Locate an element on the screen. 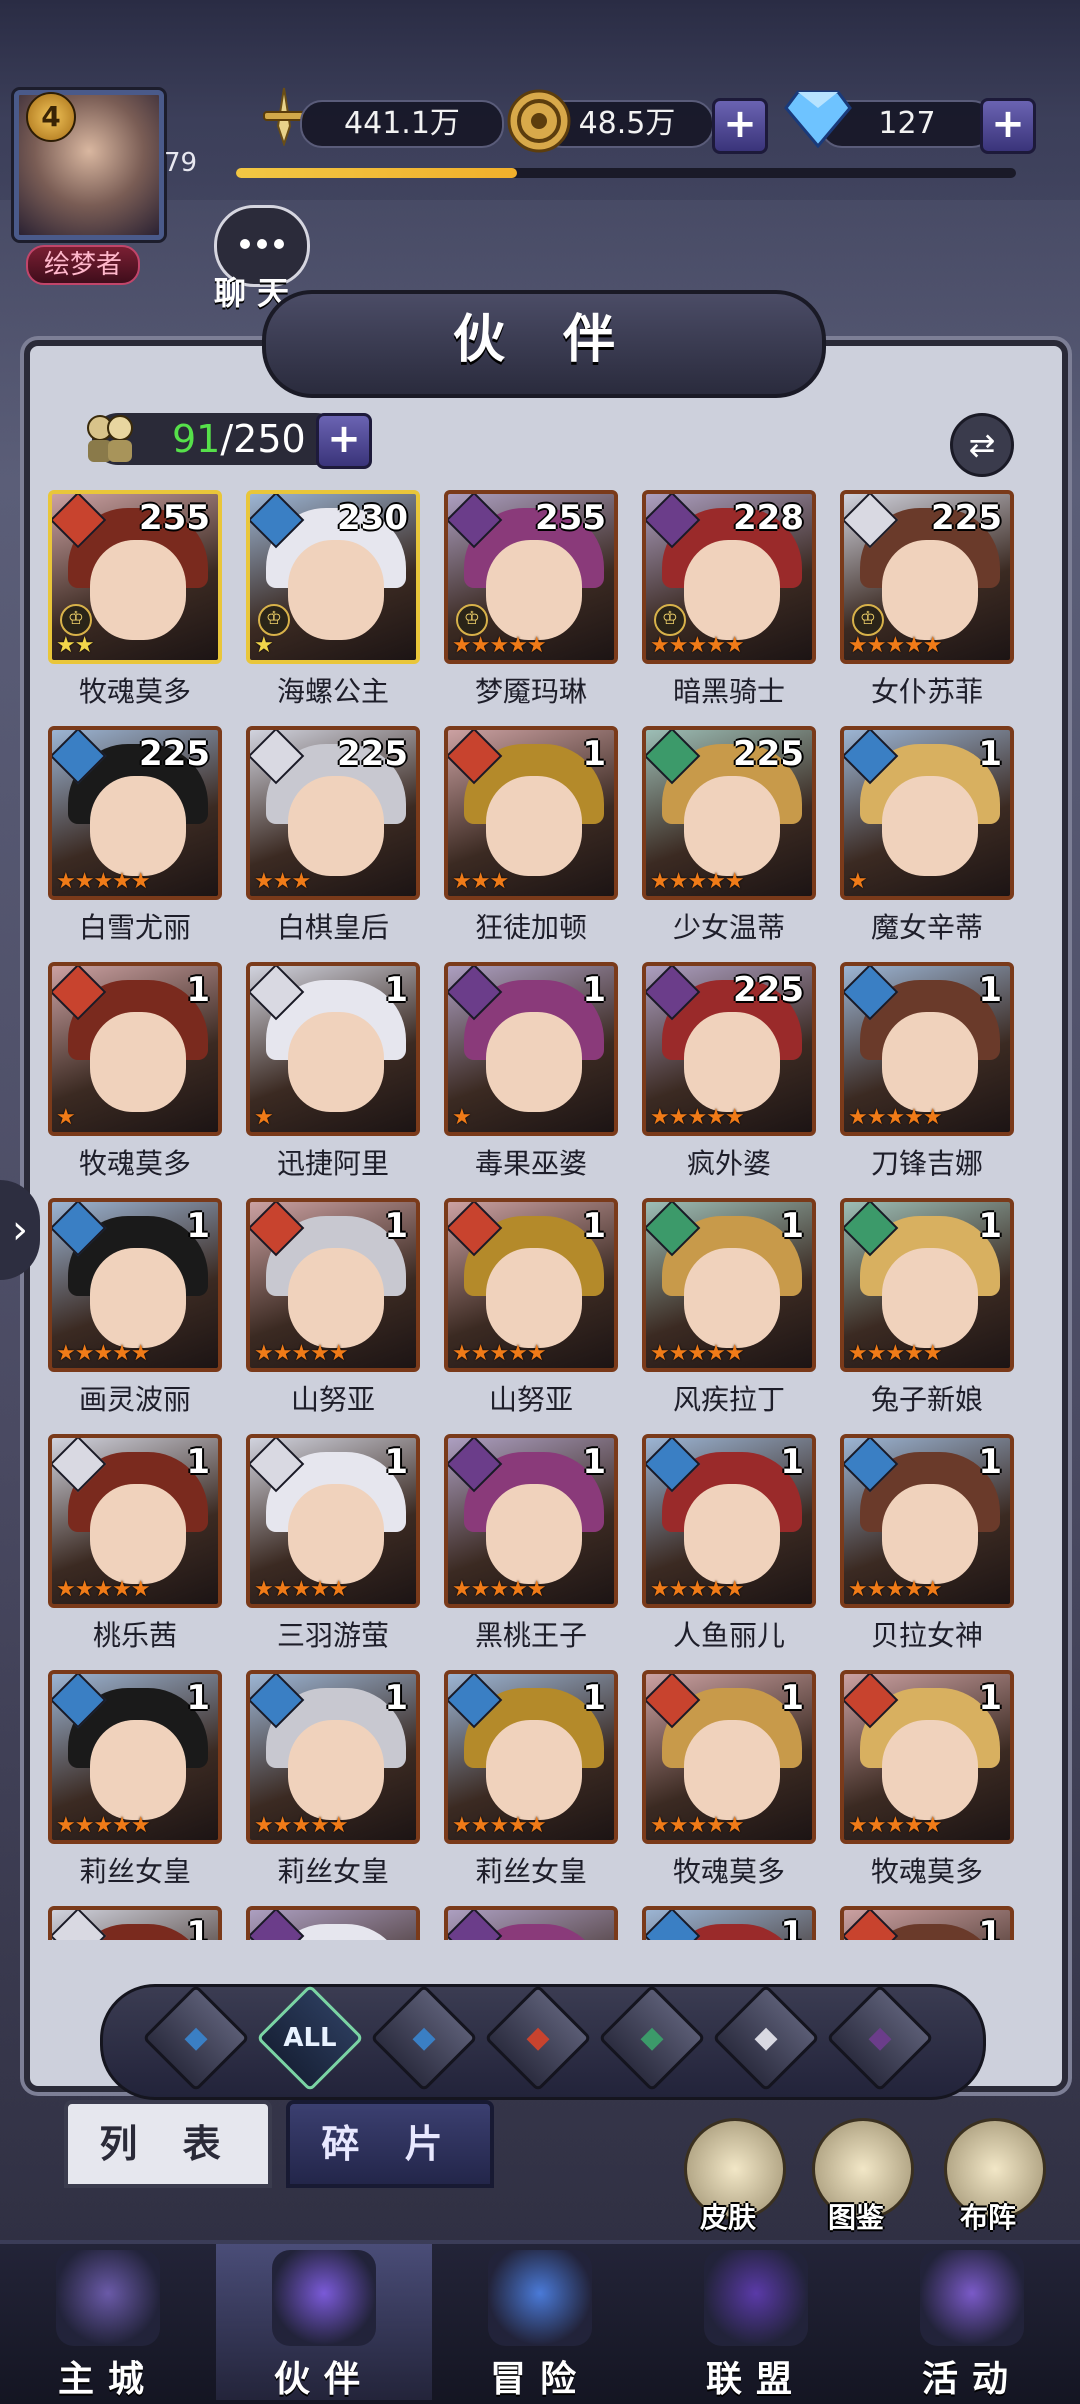  hero-portrait: 225 ★★★★★ is located at coordinates (729, 1049).